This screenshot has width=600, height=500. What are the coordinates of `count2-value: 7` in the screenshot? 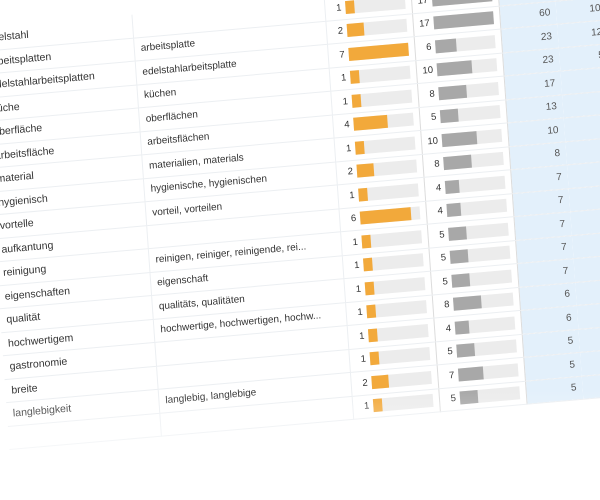 It's located at (451, 375).